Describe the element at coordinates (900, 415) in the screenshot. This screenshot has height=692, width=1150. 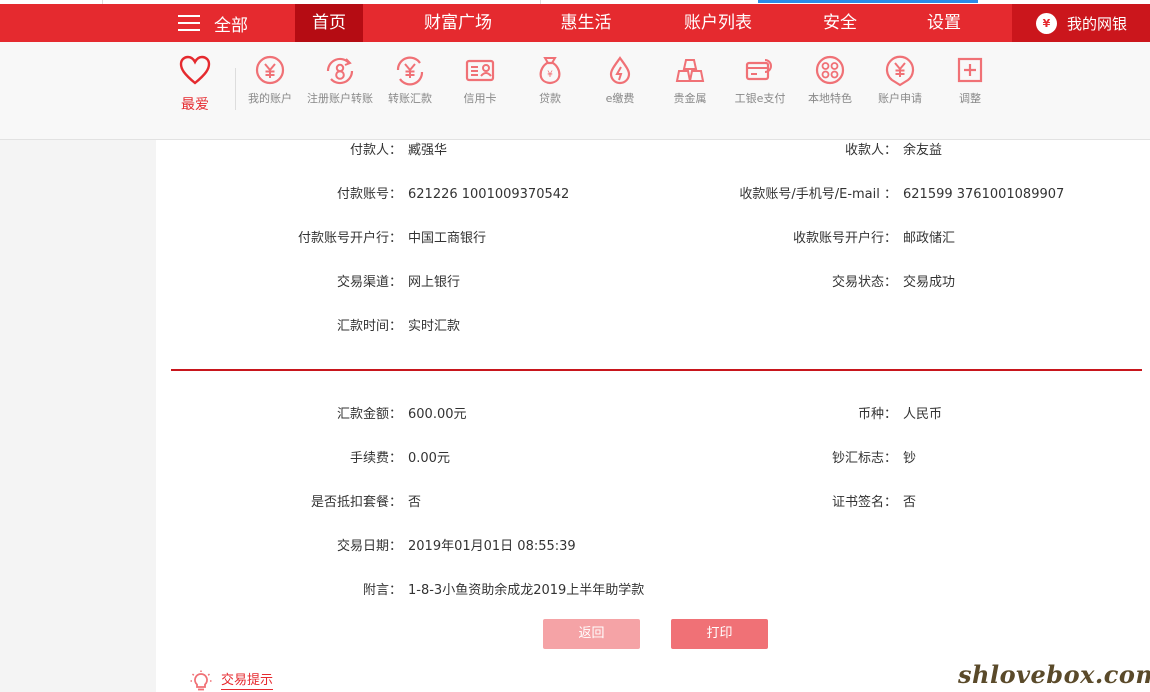
I see `currency-row: 币种： 人民币` at that location.